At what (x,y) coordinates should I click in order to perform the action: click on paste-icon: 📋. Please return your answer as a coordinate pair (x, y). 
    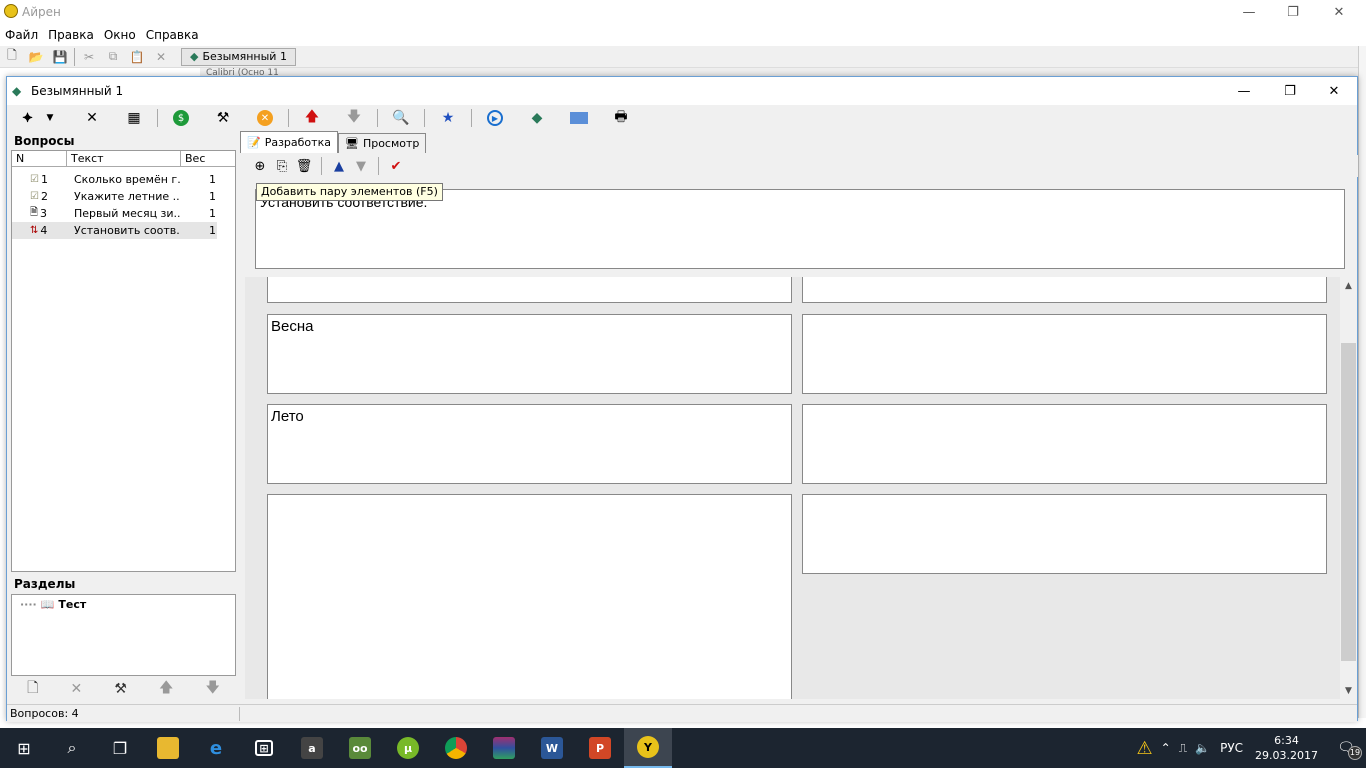
    Looking at the image, I should click on (137, 57).